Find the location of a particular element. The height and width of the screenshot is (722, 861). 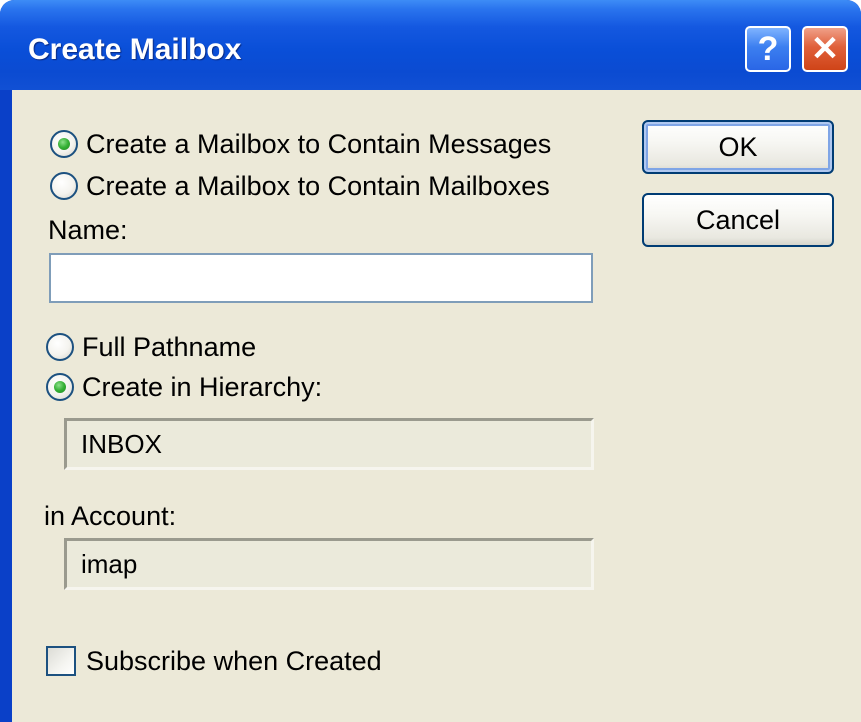

radio-full-pathname-label: Full Pathname is located at coordinates (169, 347).